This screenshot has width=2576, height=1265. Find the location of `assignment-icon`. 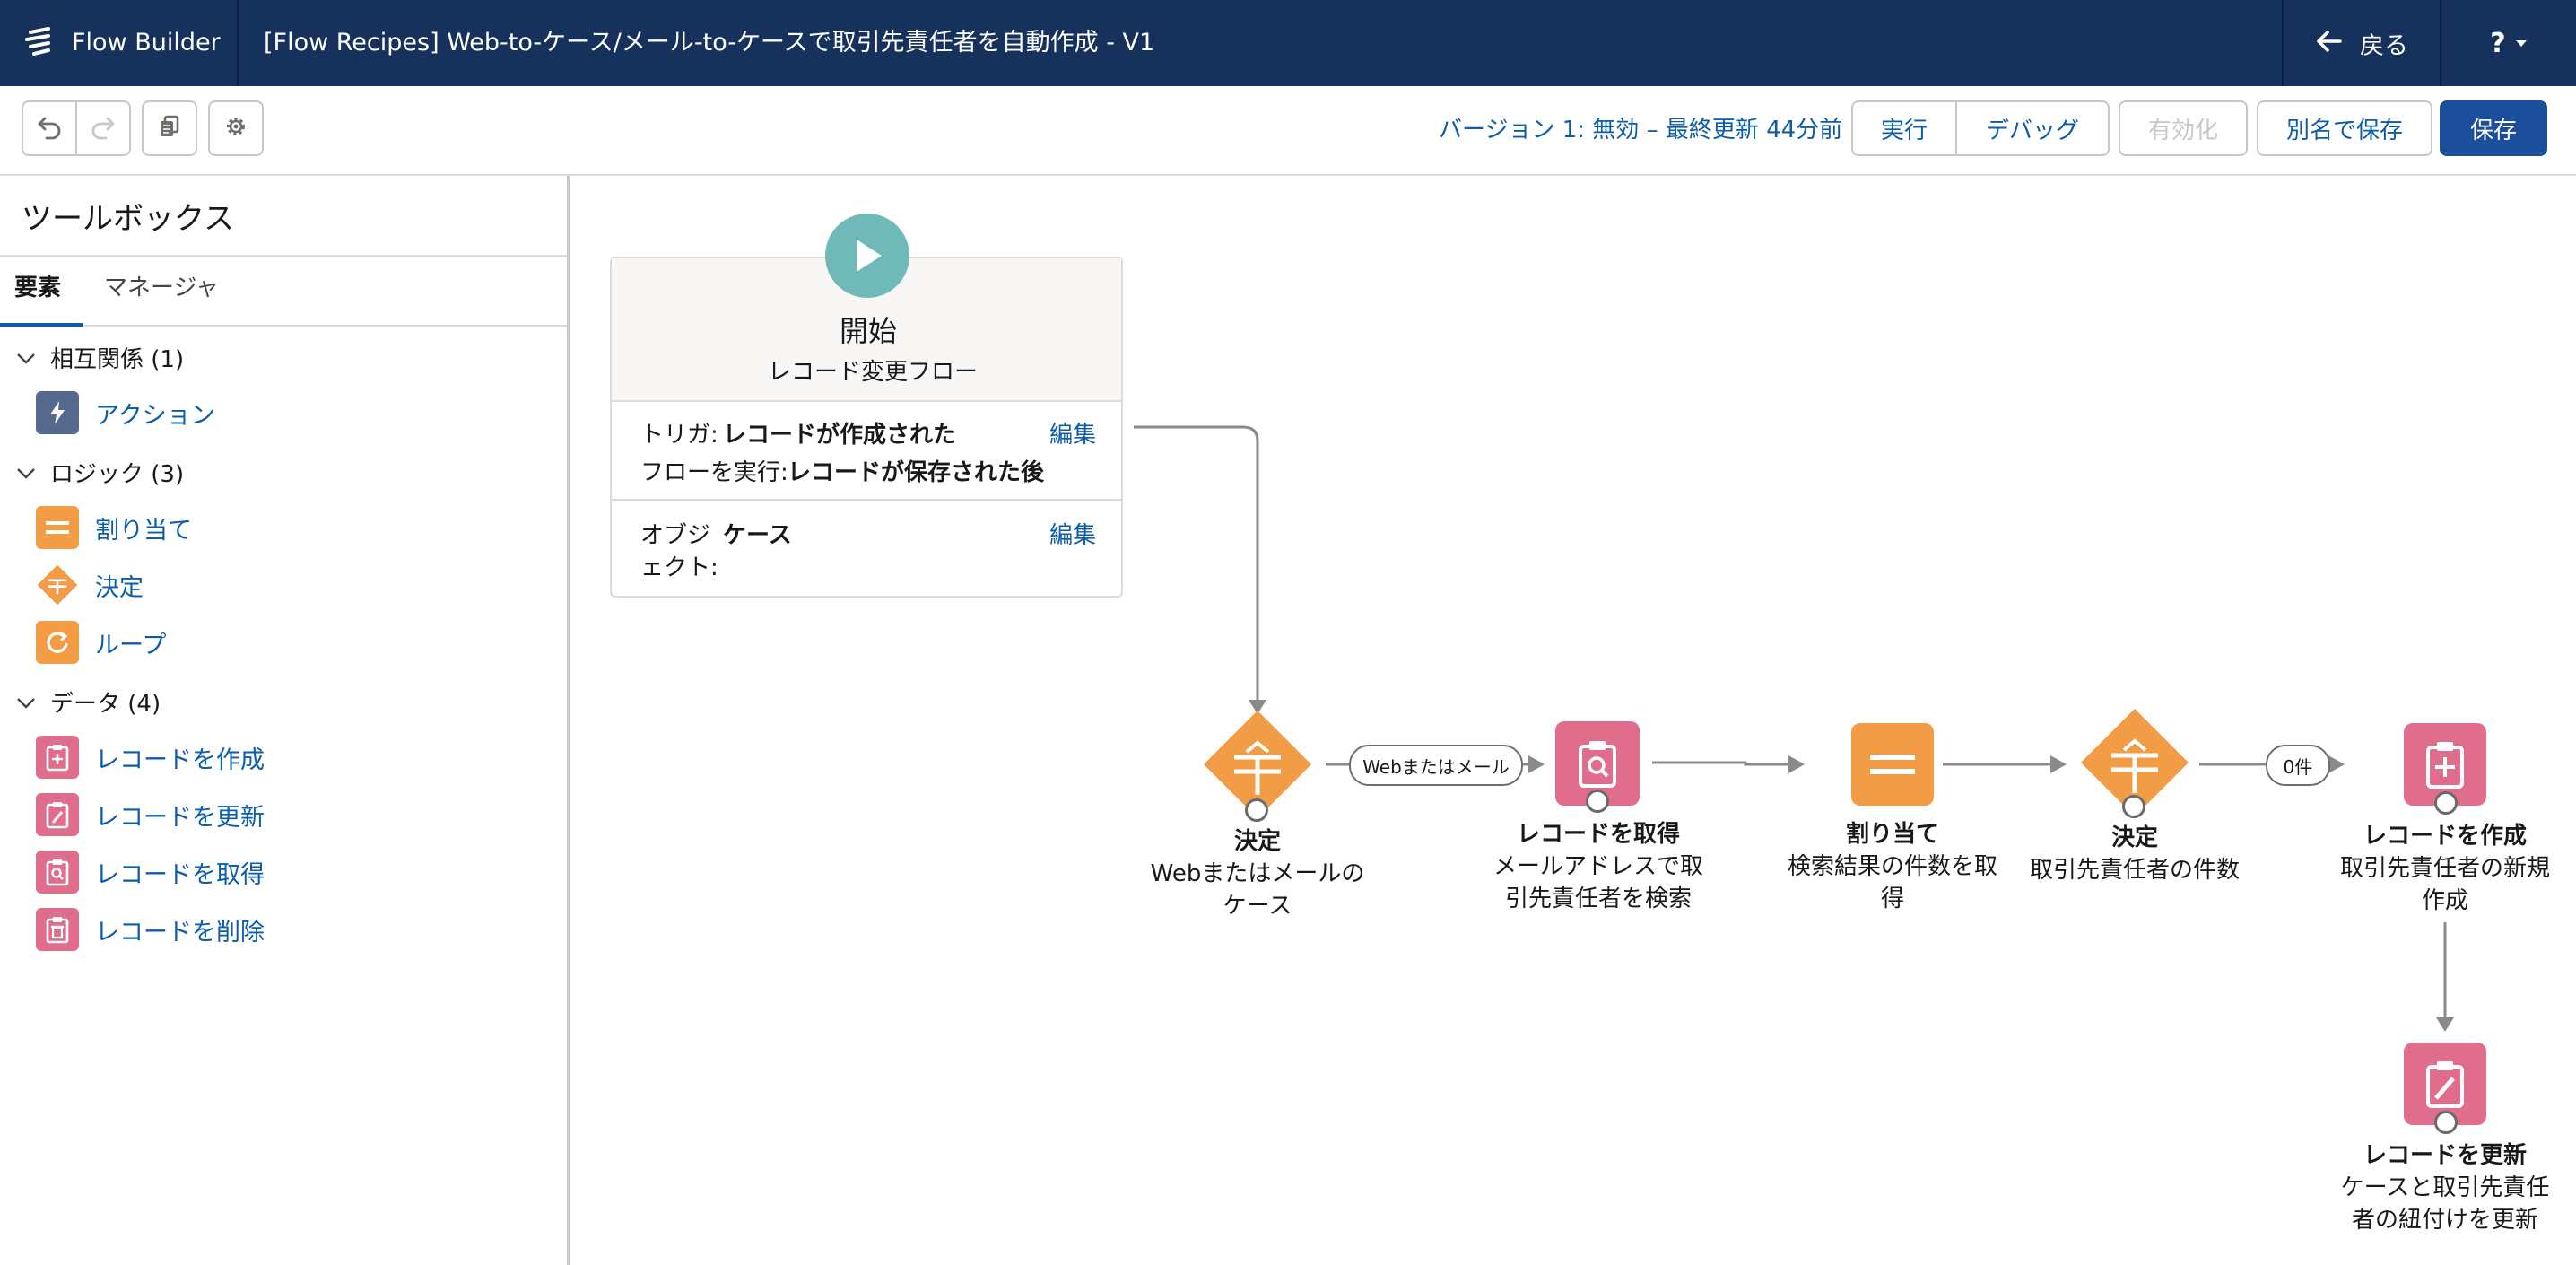

assignment-icon is located at coordinates (1892, 765).